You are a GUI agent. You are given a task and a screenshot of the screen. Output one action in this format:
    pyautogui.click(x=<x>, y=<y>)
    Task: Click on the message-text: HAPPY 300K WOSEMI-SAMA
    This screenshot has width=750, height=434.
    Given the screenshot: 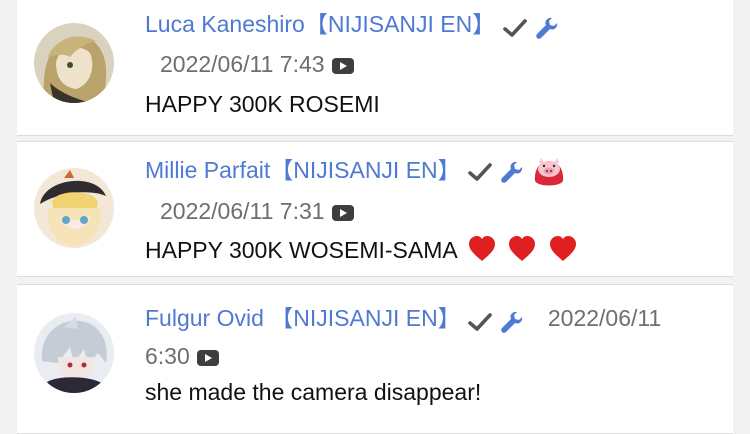 What is the action you would take?
    pyautogui.click(x=301, y=250)
    